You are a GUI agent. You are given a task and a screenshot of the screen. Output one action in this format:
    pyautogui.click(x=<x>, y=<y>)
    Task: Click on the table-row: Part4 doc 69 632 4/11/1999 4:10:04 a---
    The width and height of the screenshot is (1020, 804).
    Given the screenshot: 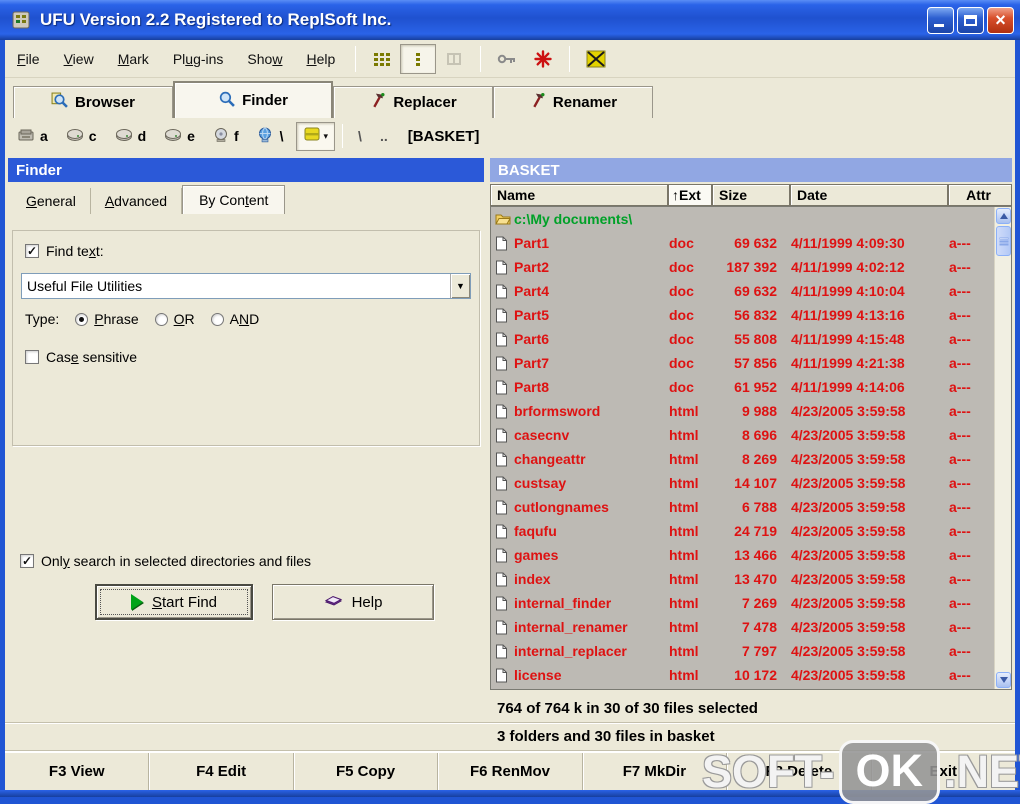 What is the action you would take?
    pyautogui.click(x=742, y=291)
    